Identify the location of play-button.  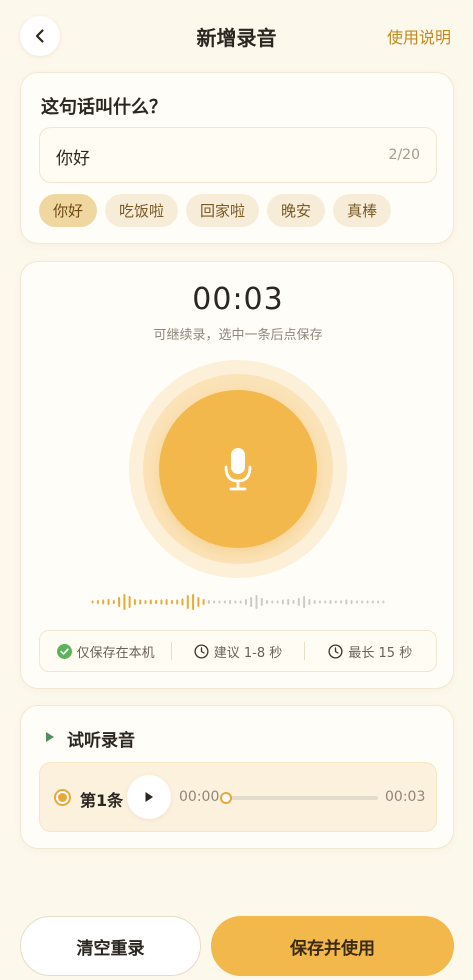
(149, 797).